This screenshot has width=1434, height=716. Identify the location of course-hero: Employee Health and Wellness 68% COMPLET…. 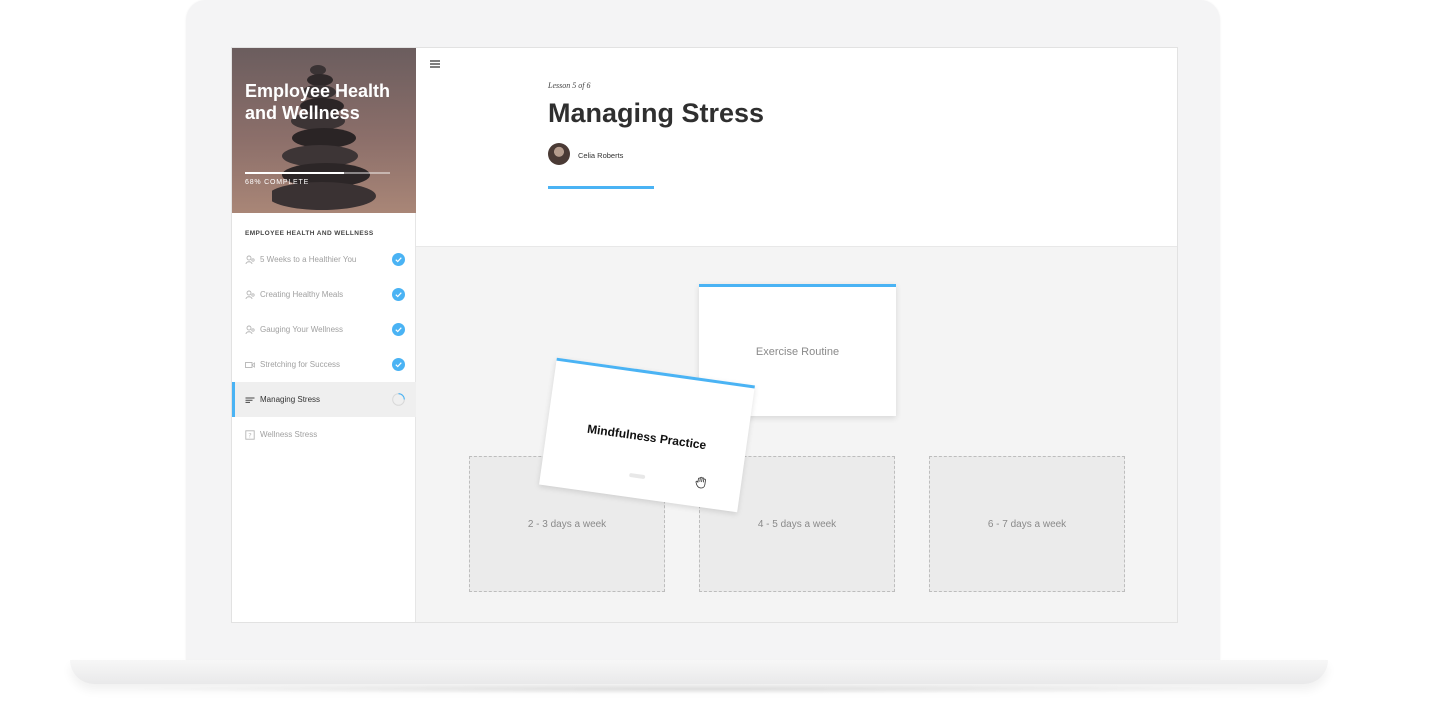
(324, 130).